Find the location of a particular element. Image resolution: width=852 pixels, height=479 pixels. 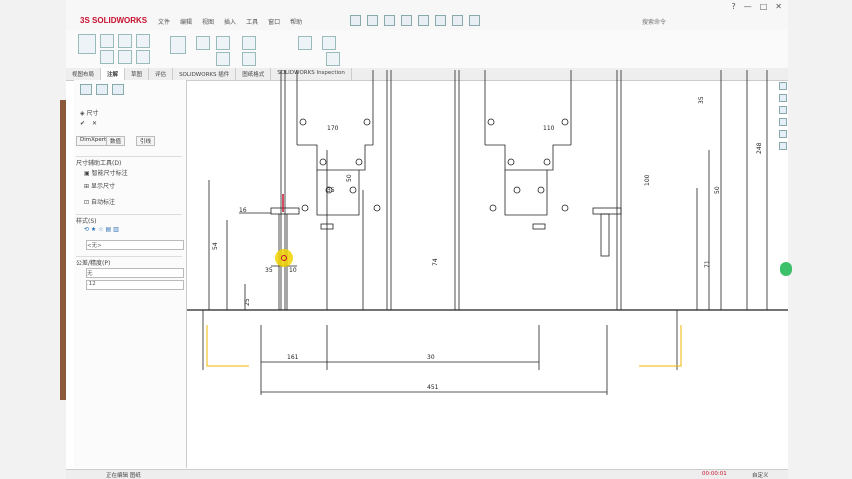

pm-title: 尺寸 is located at coordinates (92, 113).